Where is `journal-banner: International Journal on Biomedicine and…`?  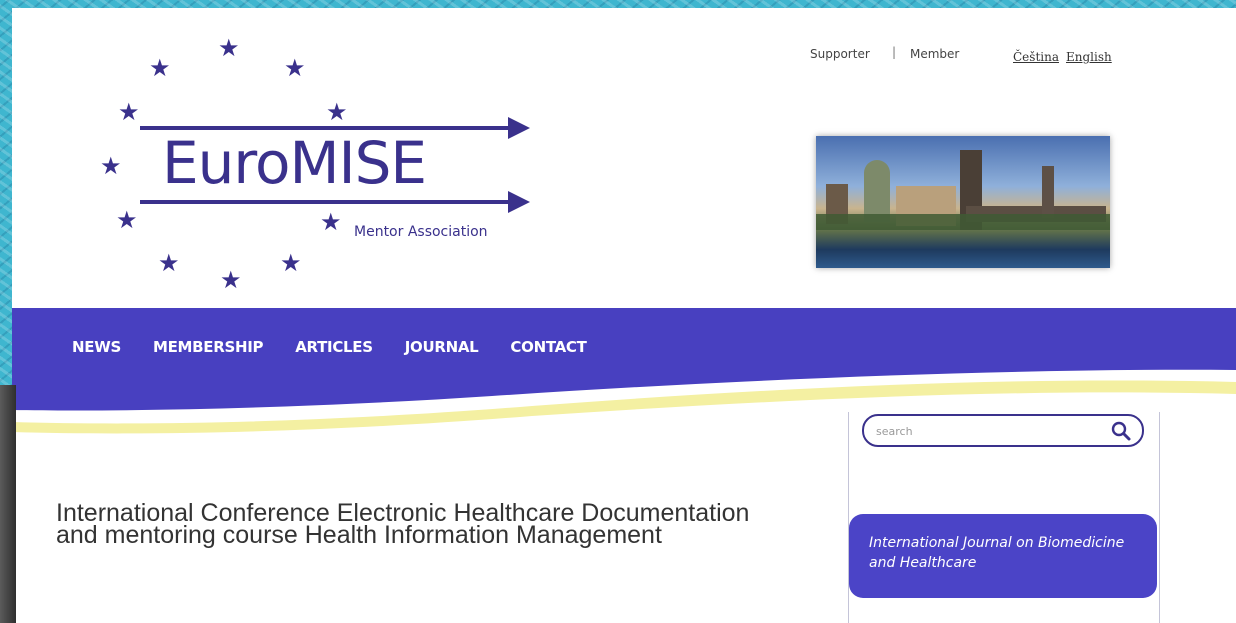 journal-banner: International Journal on Biomedicine and… is located at coordinates (1003, 556).